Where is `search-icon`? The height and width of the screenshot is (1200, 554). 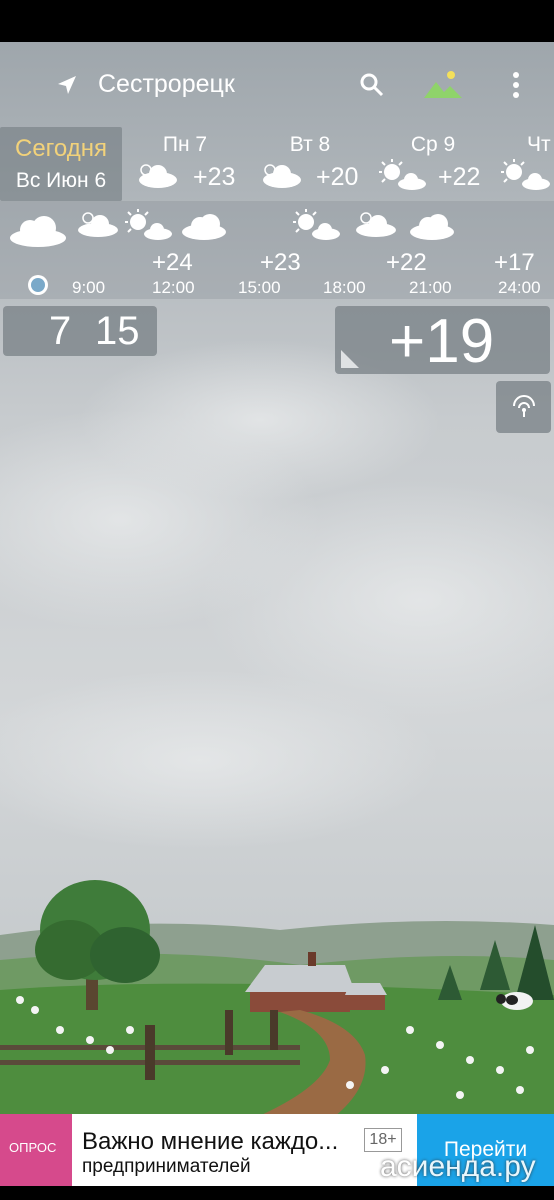
search-icon is located at coordinates (372, 85).